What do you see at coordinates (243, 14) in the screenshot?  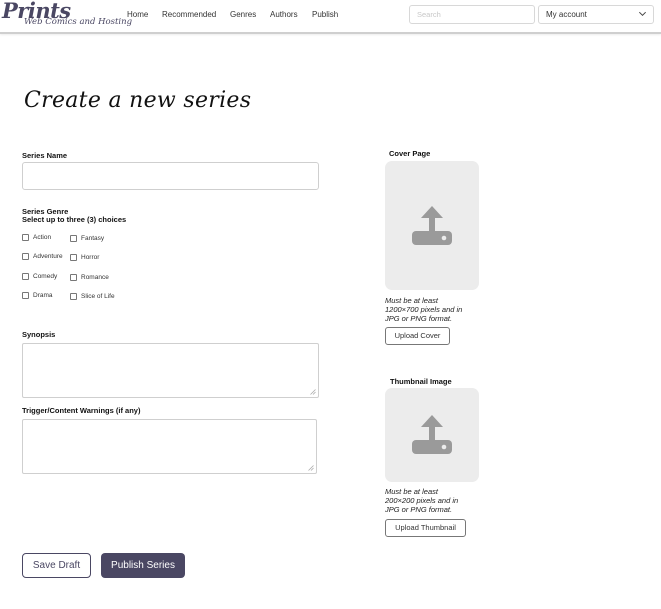 I see `nav-link-genres: Genres` at bounding box center [243, 14].